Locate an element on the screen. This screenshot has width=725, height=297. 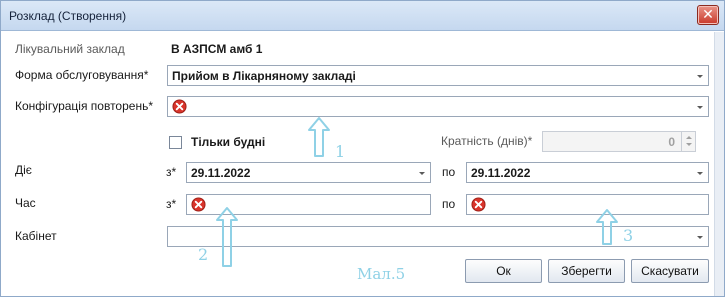
facility-label: Лікувальний заклад is located at coordinates (70, 49).